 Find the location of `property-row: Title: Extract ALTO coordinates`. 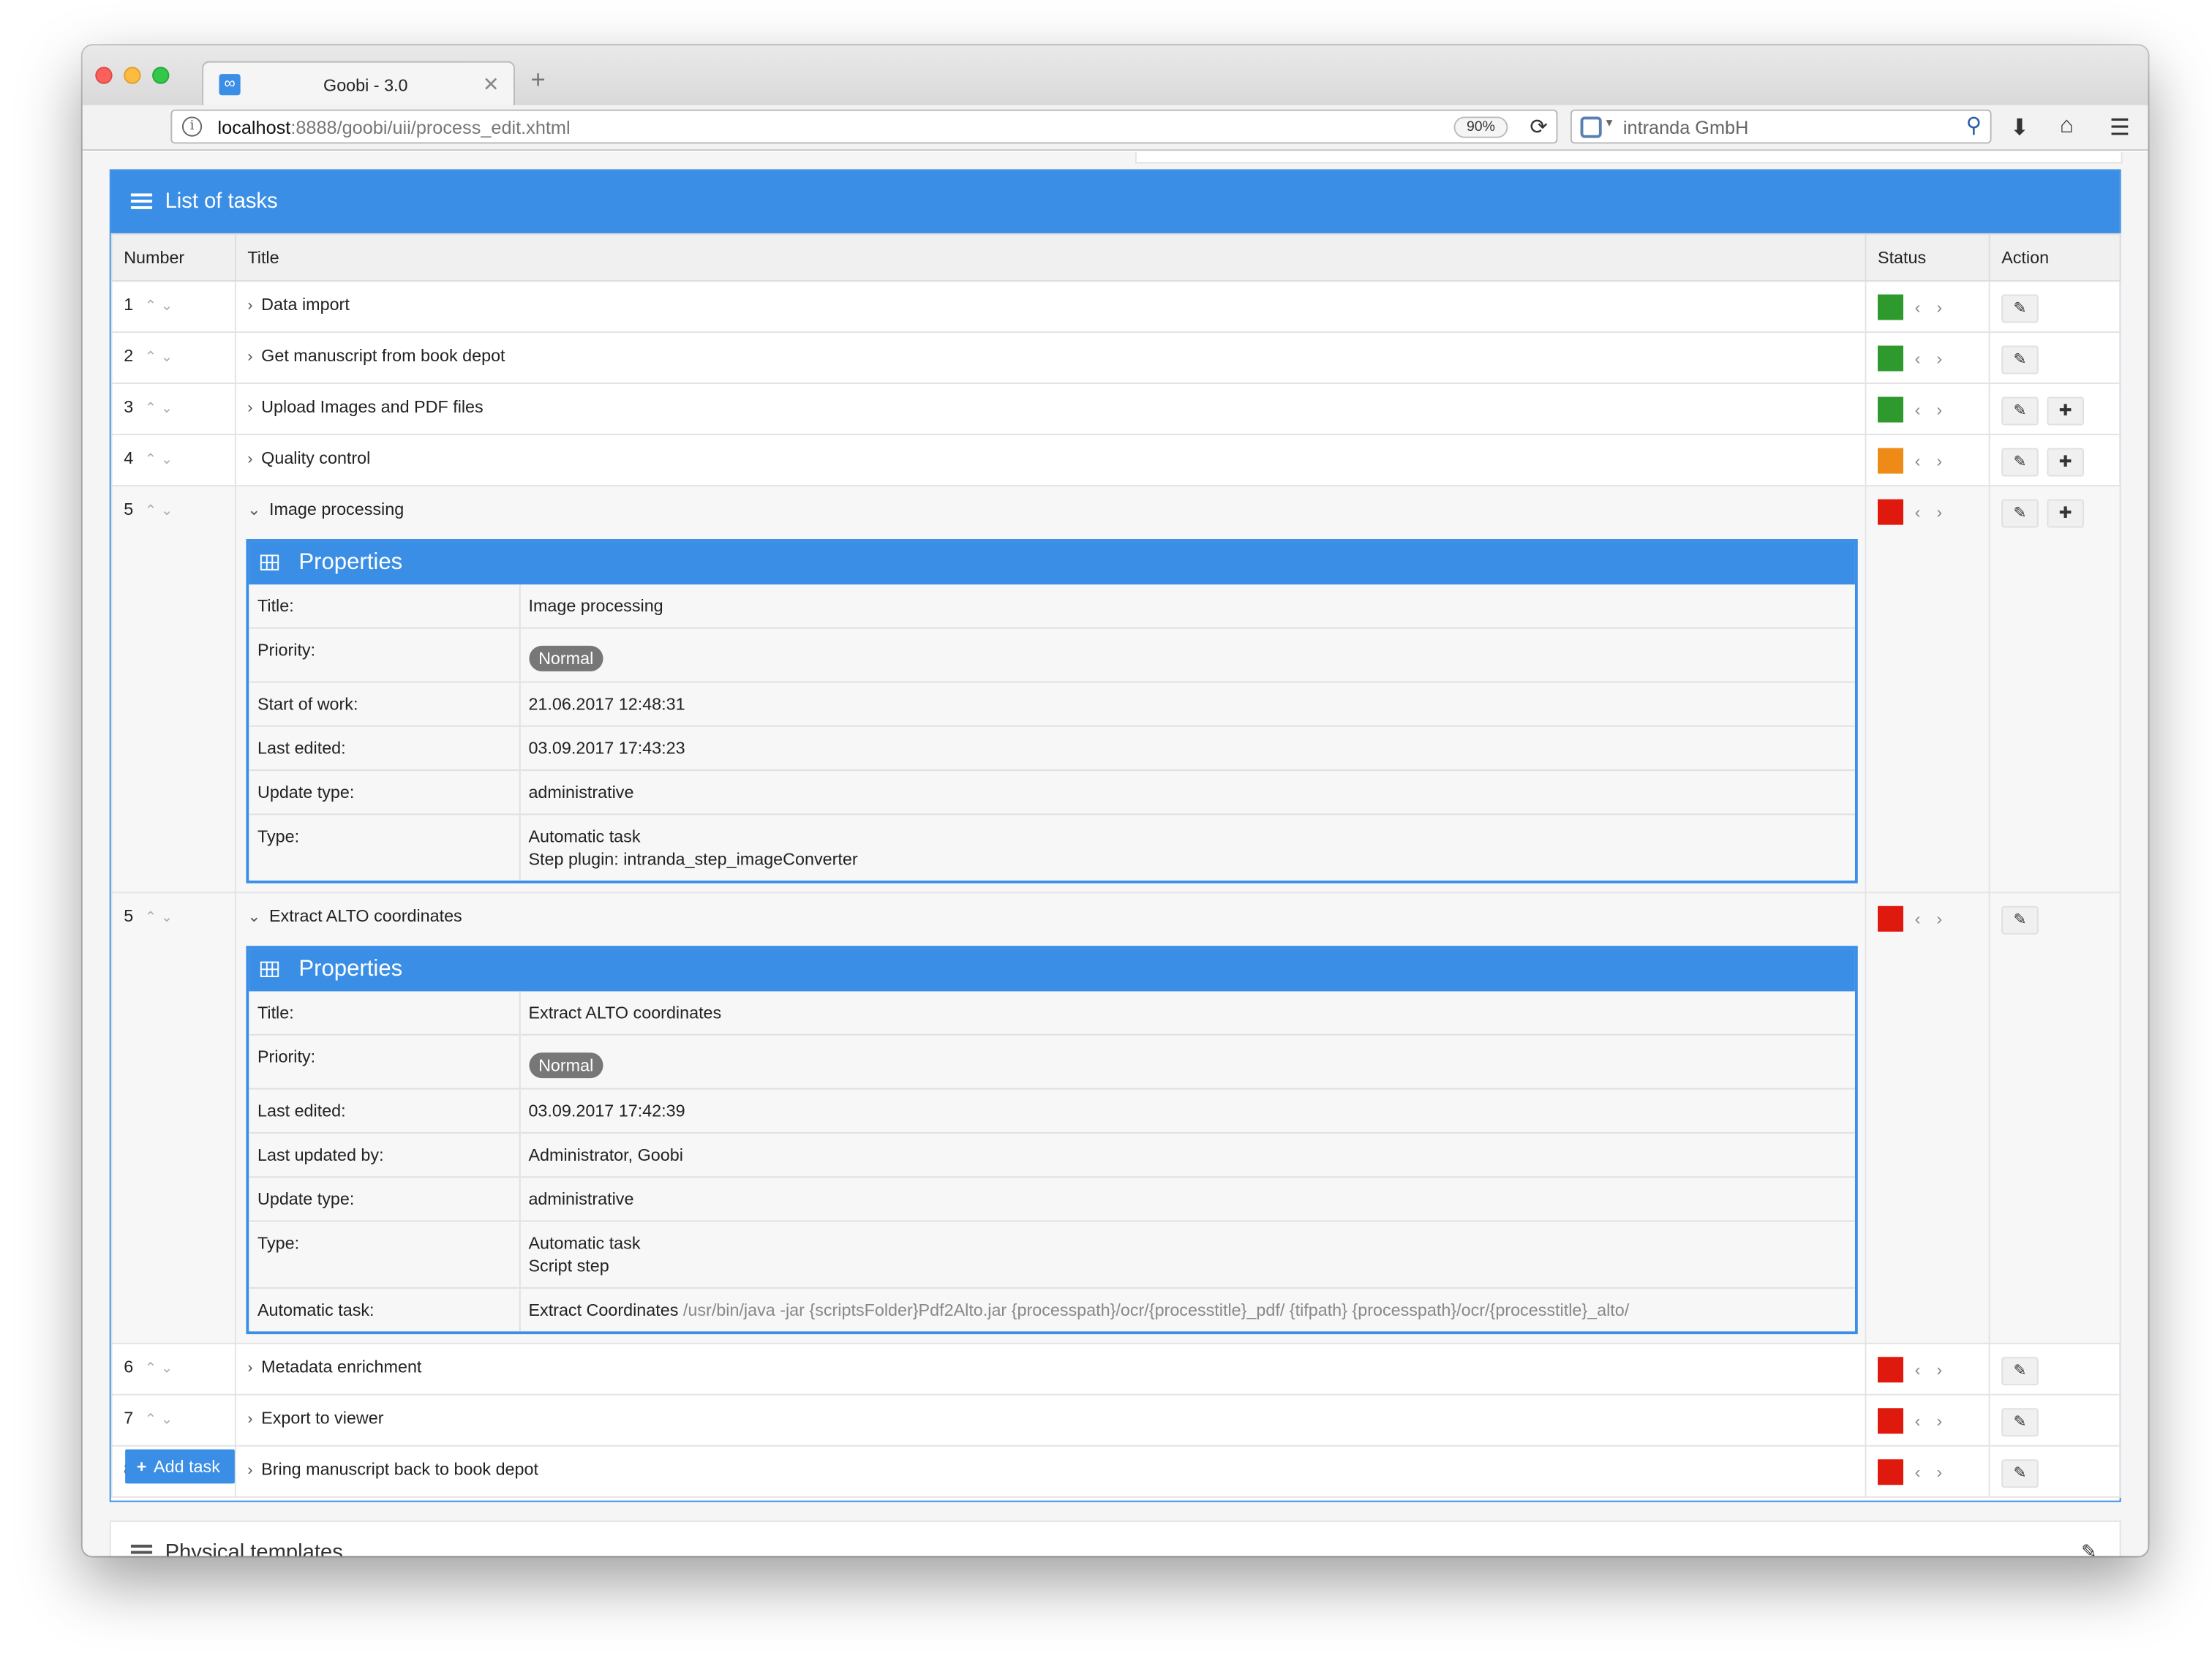

property-row: Title: Extract ALTO coordinates is located at coordinates (1052, 1013).